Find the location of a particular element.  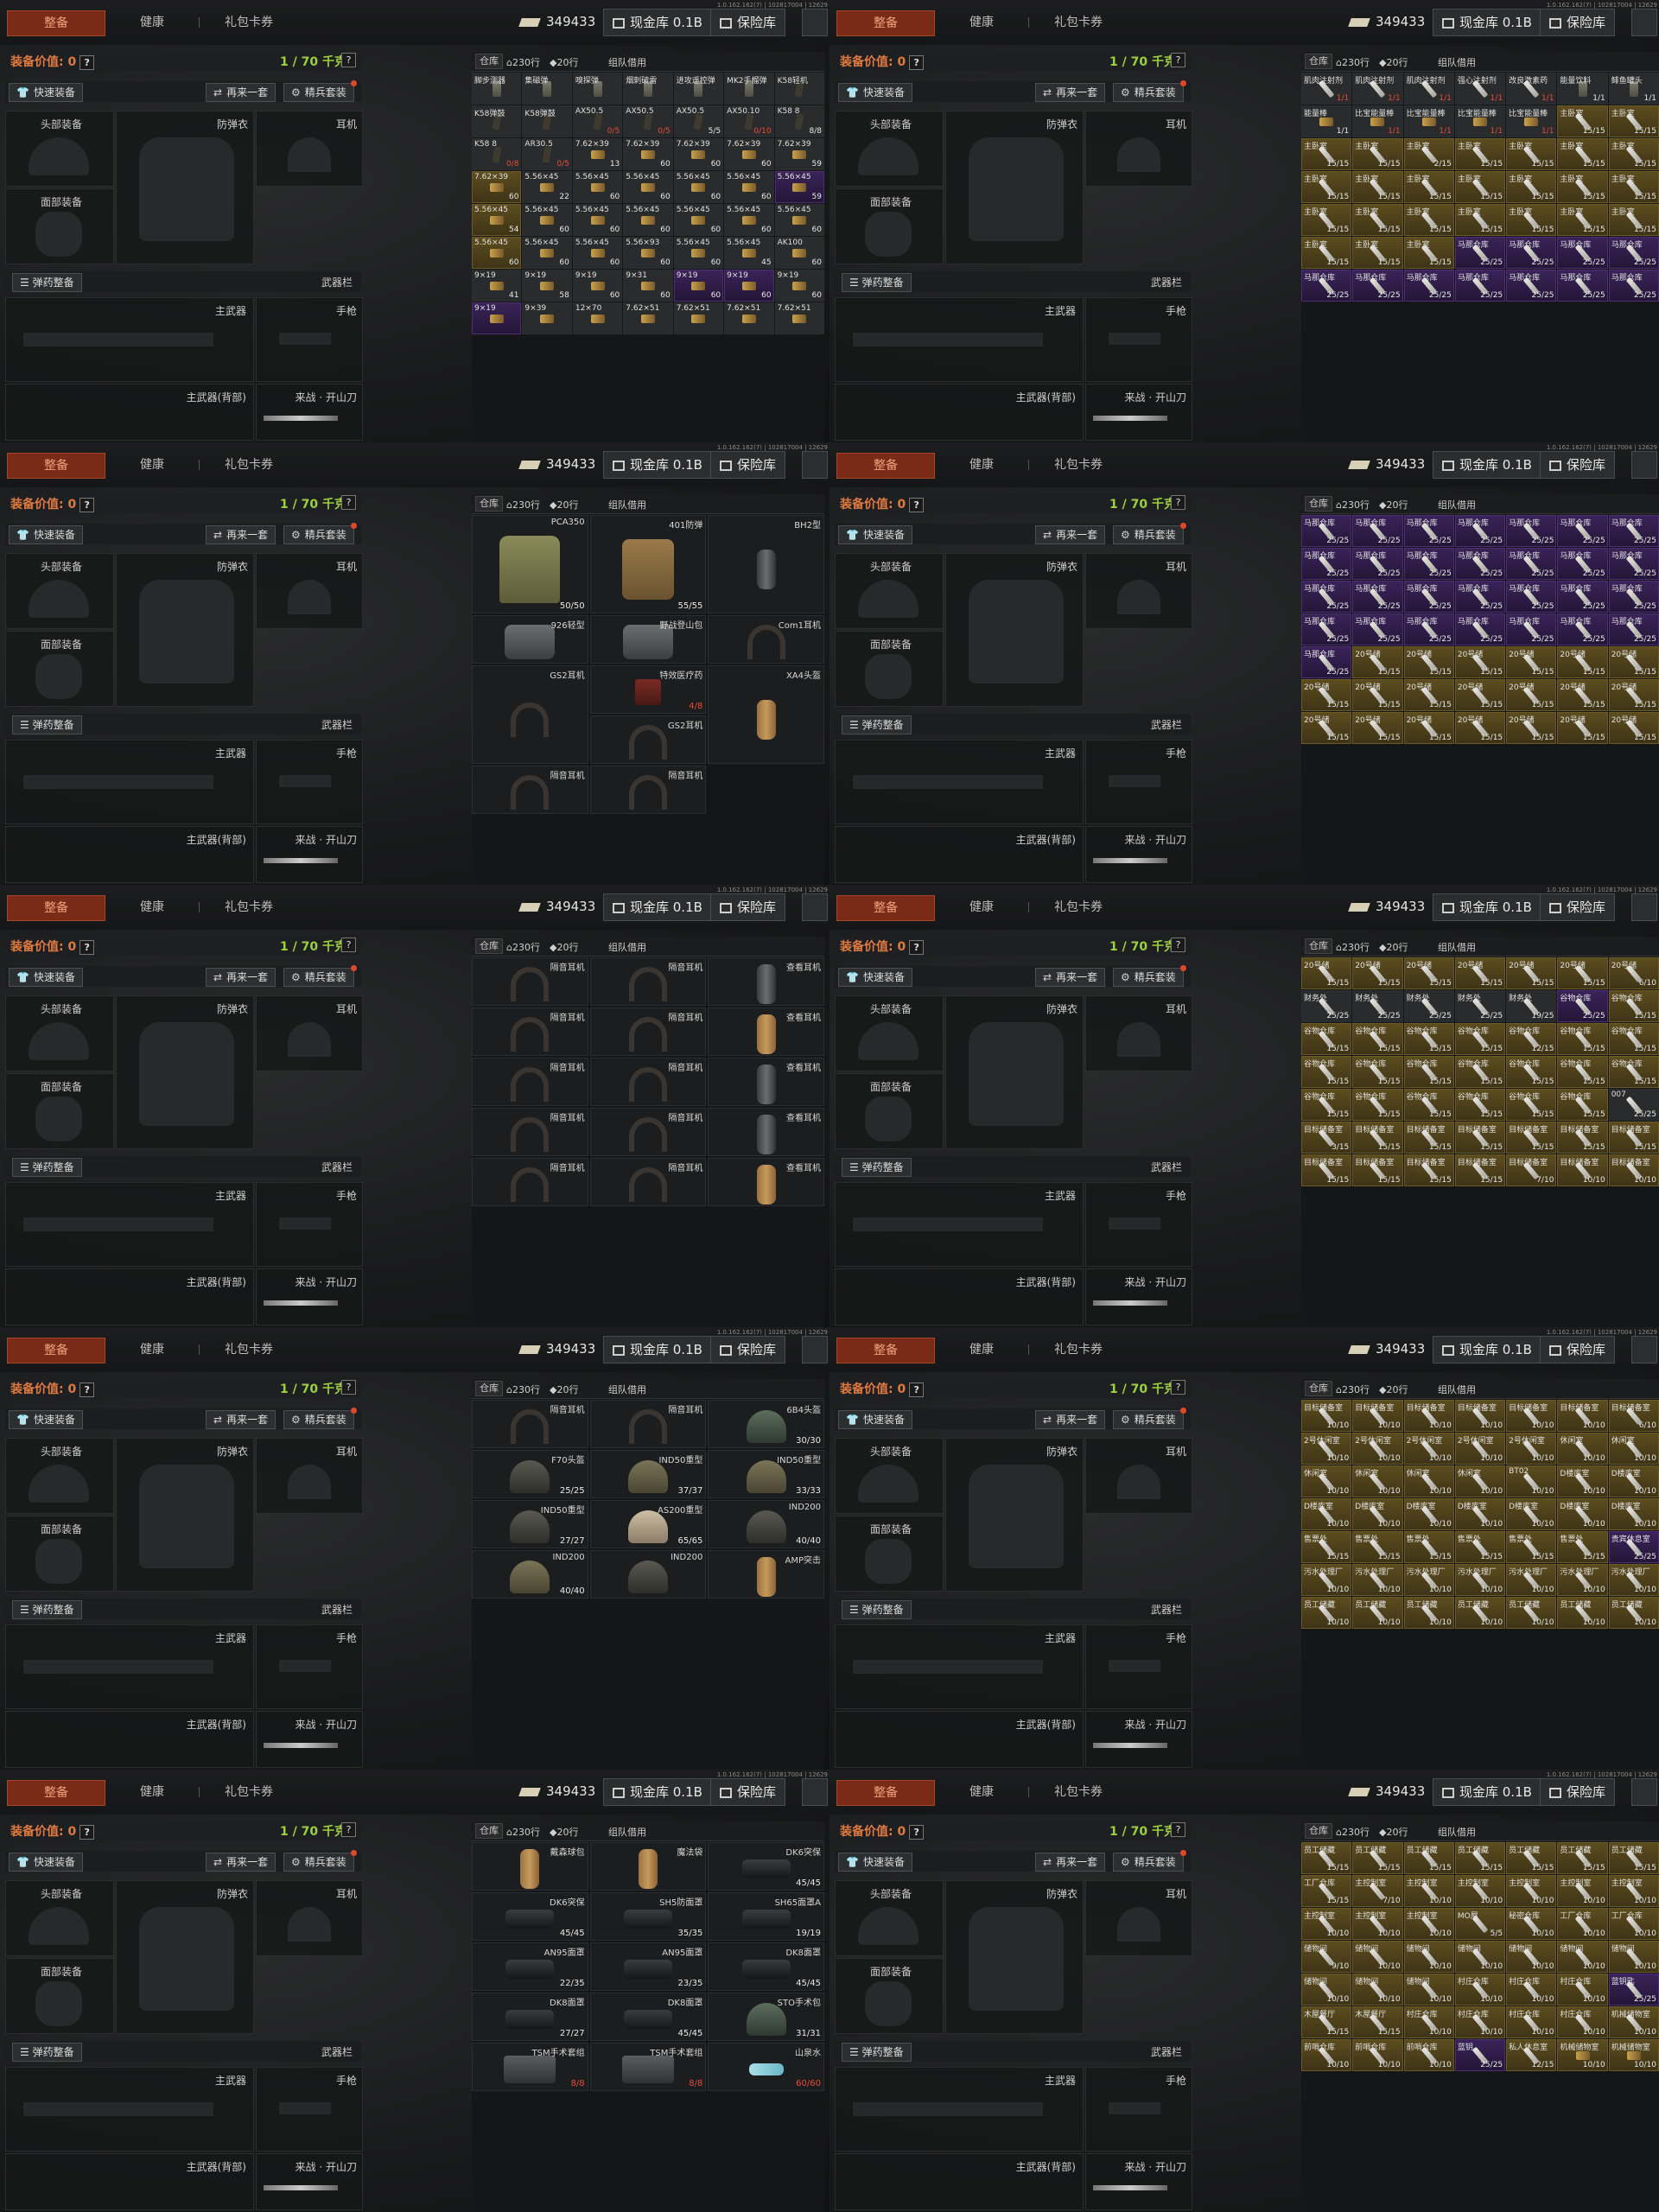

headset-slot: 耳机 is located at coordinates (1138, 1476).